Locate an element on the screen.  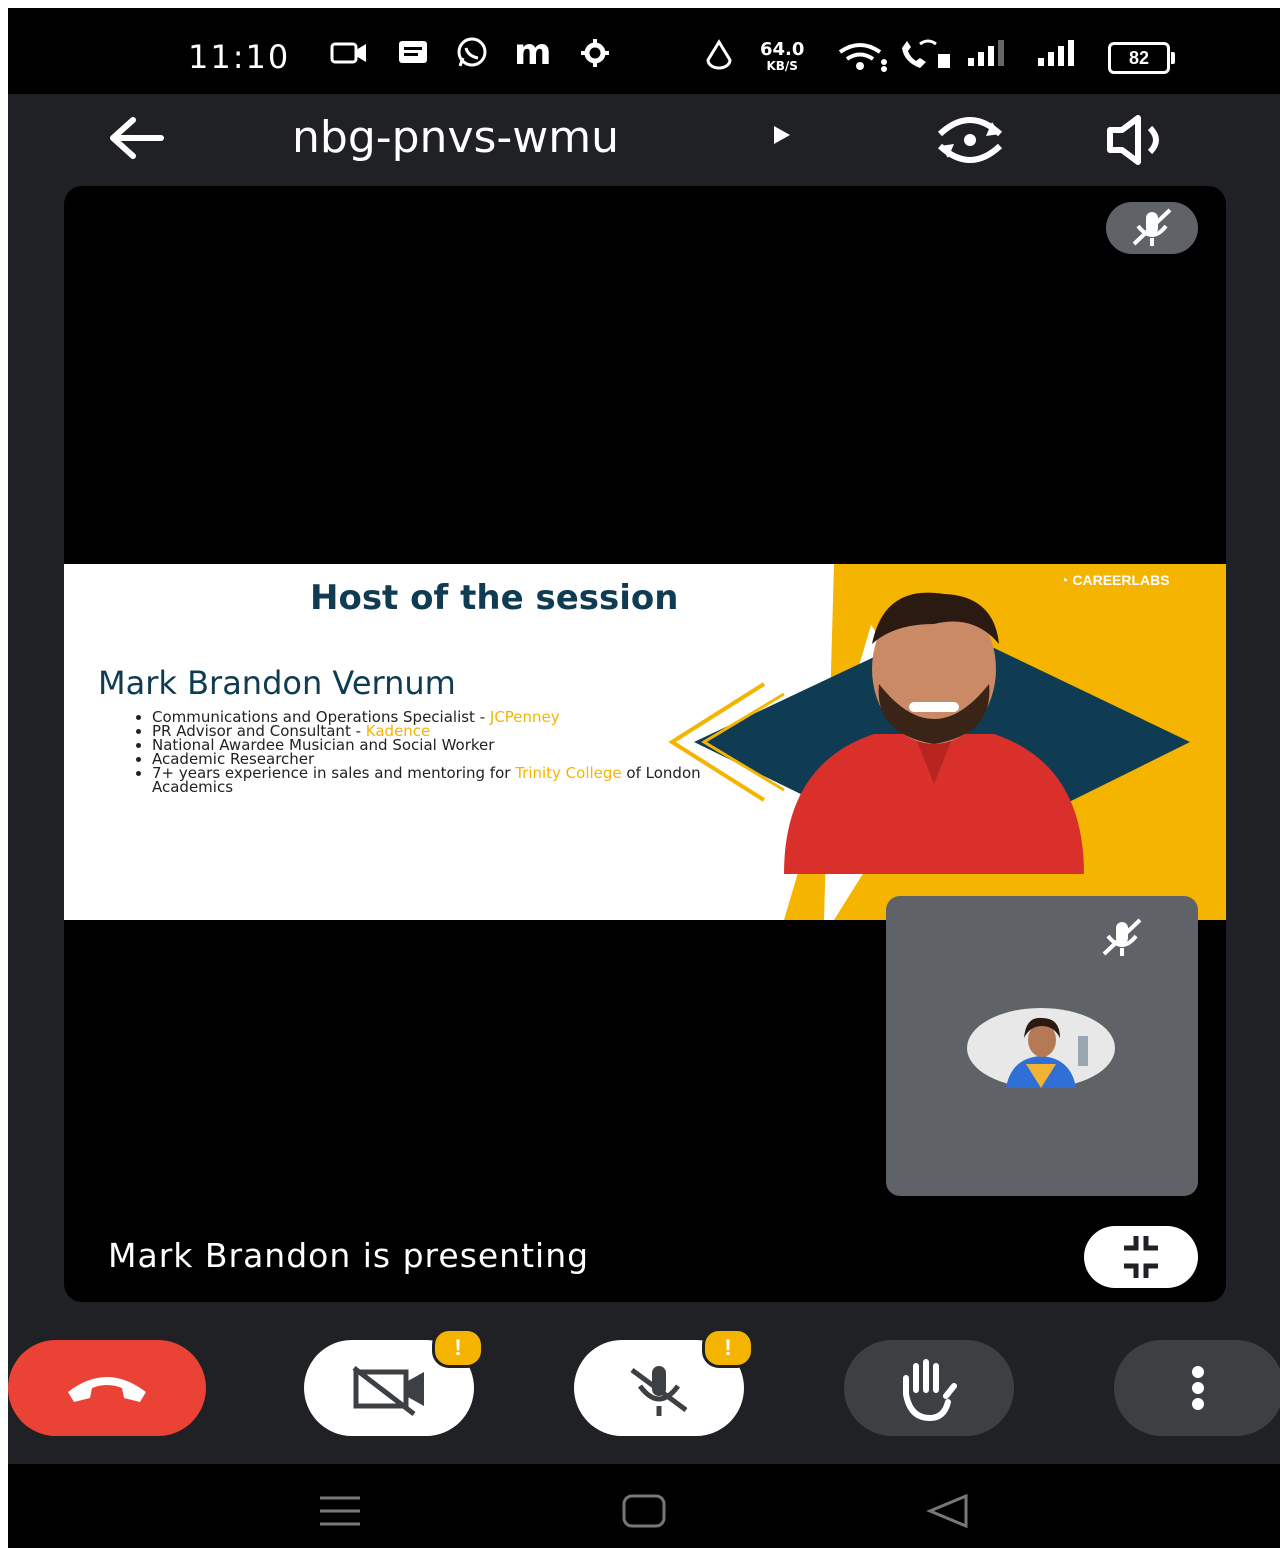
network-speed: 64.0 KB/S is located at coordinates (782, 56).